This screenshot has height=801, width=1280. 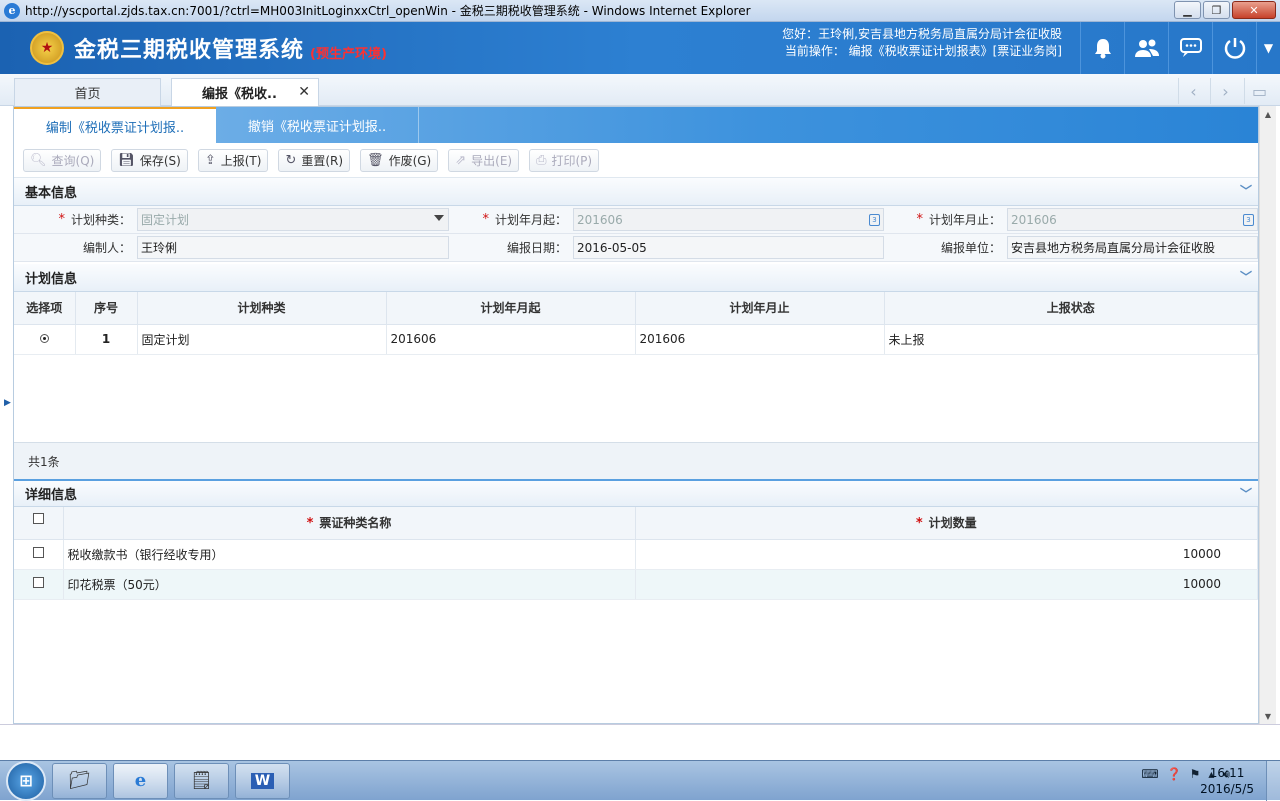 What do you see at coordinates (1268, 716) in the screenshot?
I see `scroll-down-icon: ▼` at bounding box center [1268, 716].